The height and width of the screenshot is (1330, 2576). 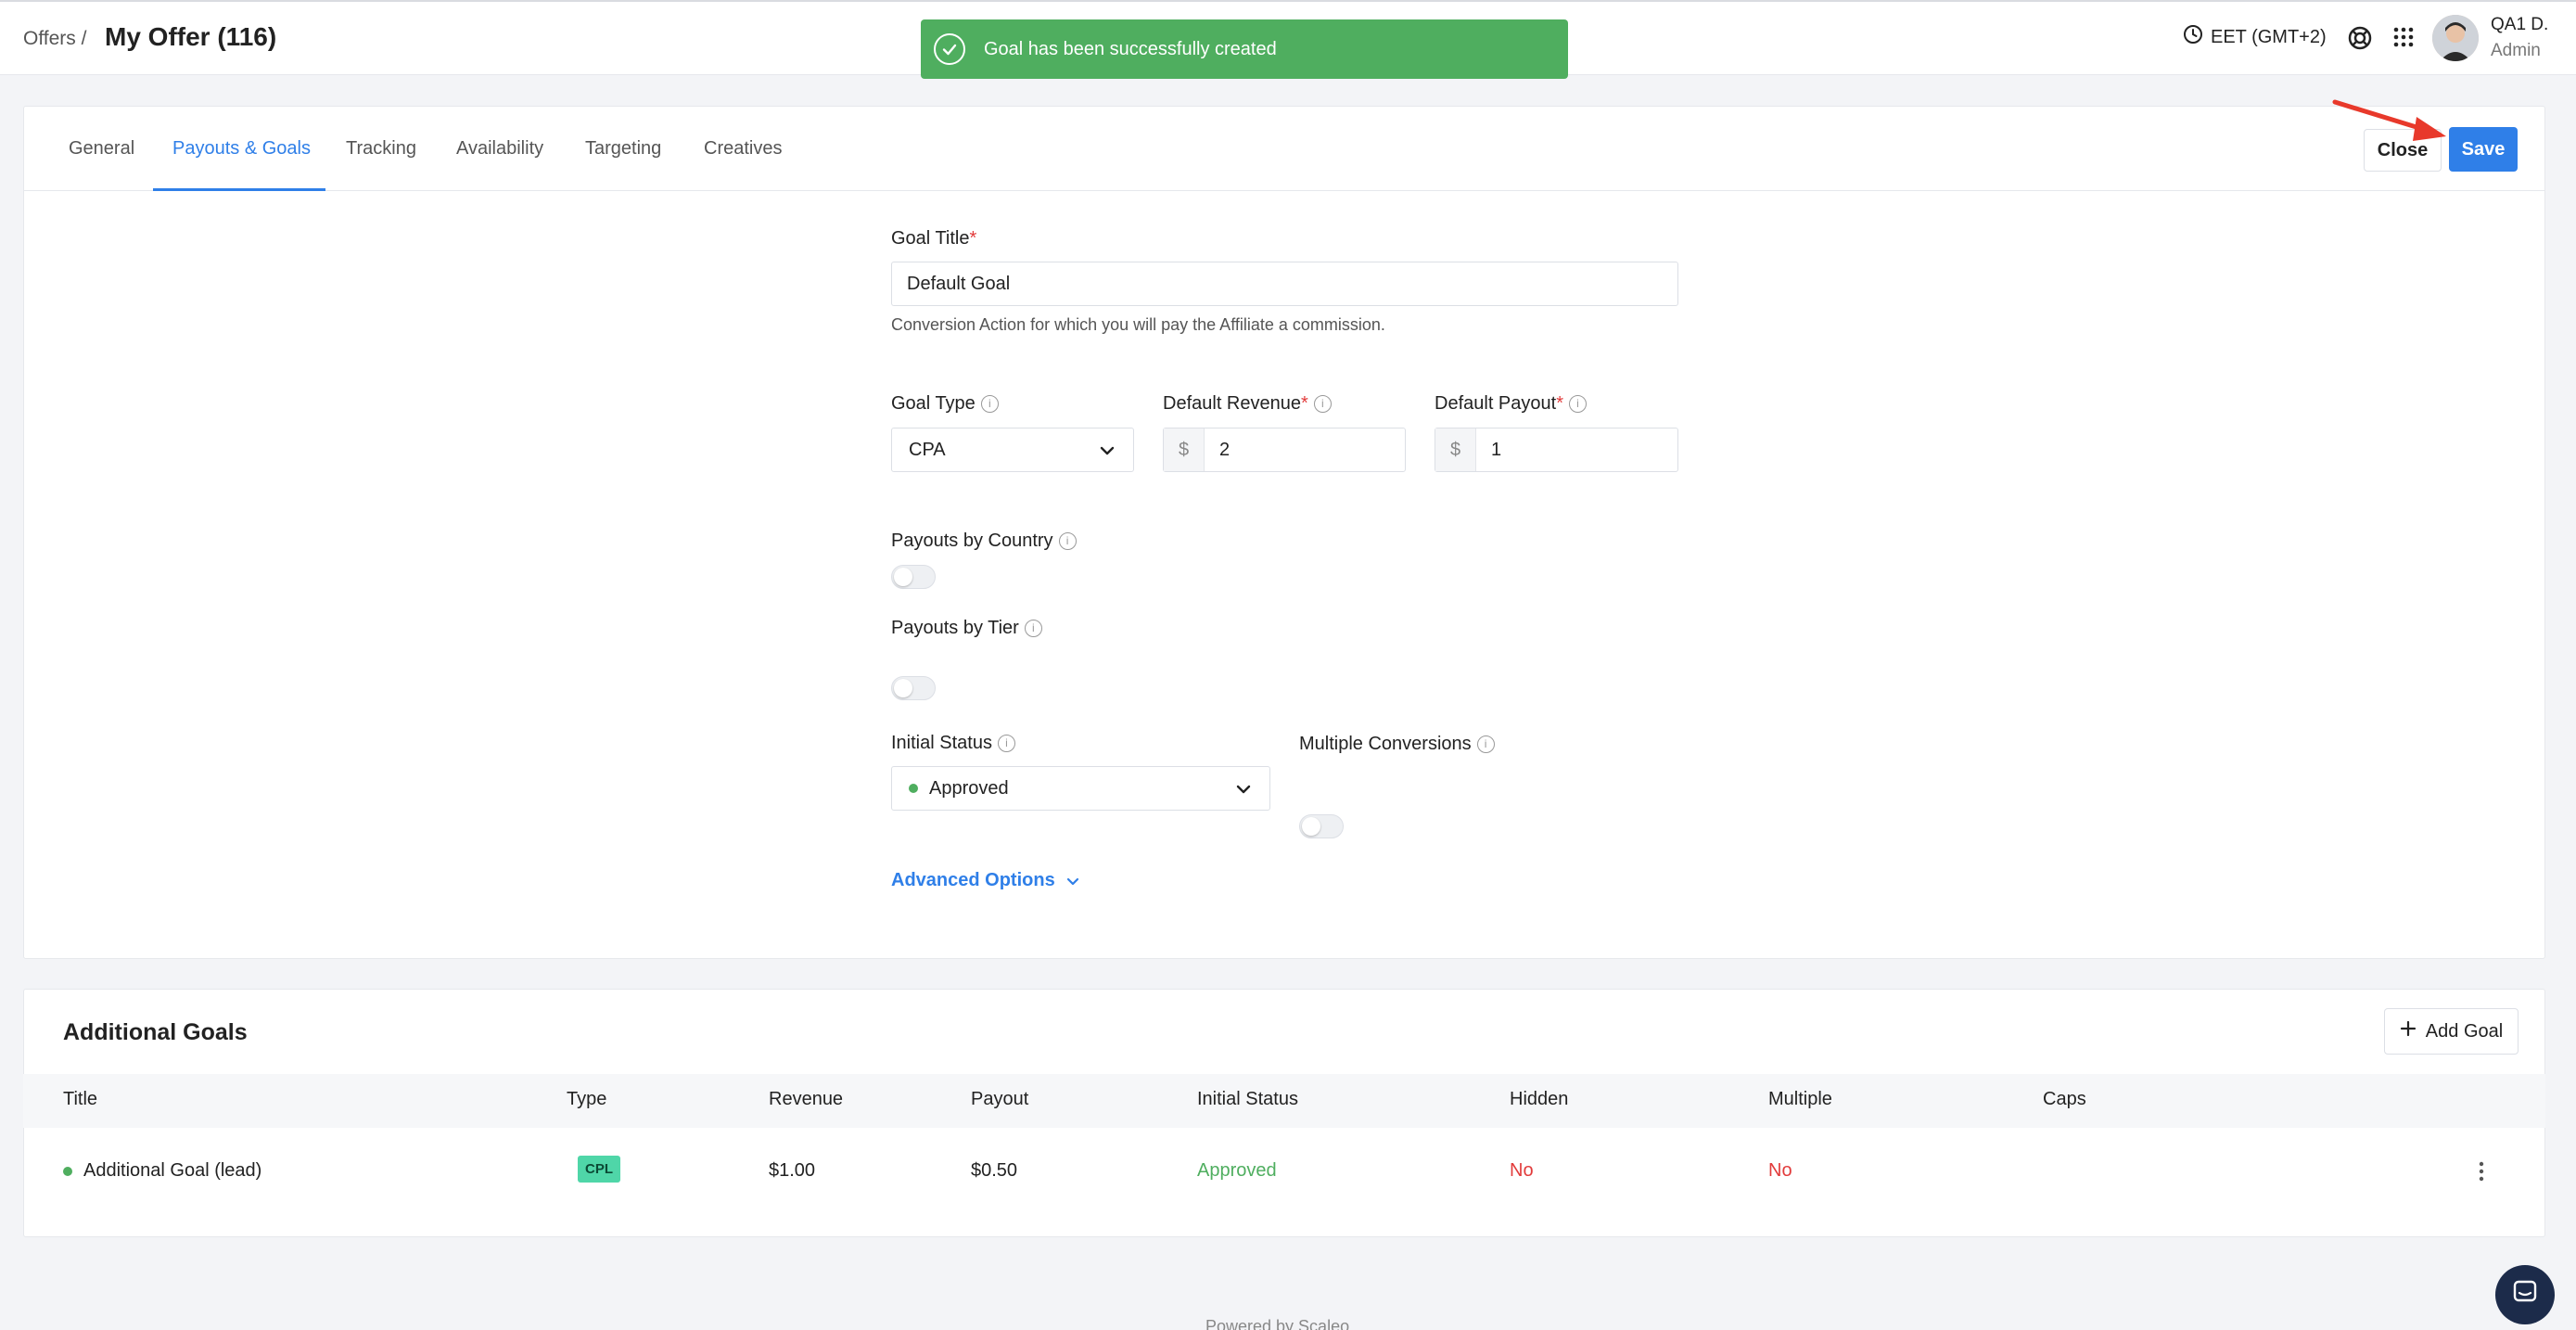 What do you see at coordinates (55, 39) in the screenshot?
I see `breadcrumb-offers: Offers /` at bounding box center [55, 39].